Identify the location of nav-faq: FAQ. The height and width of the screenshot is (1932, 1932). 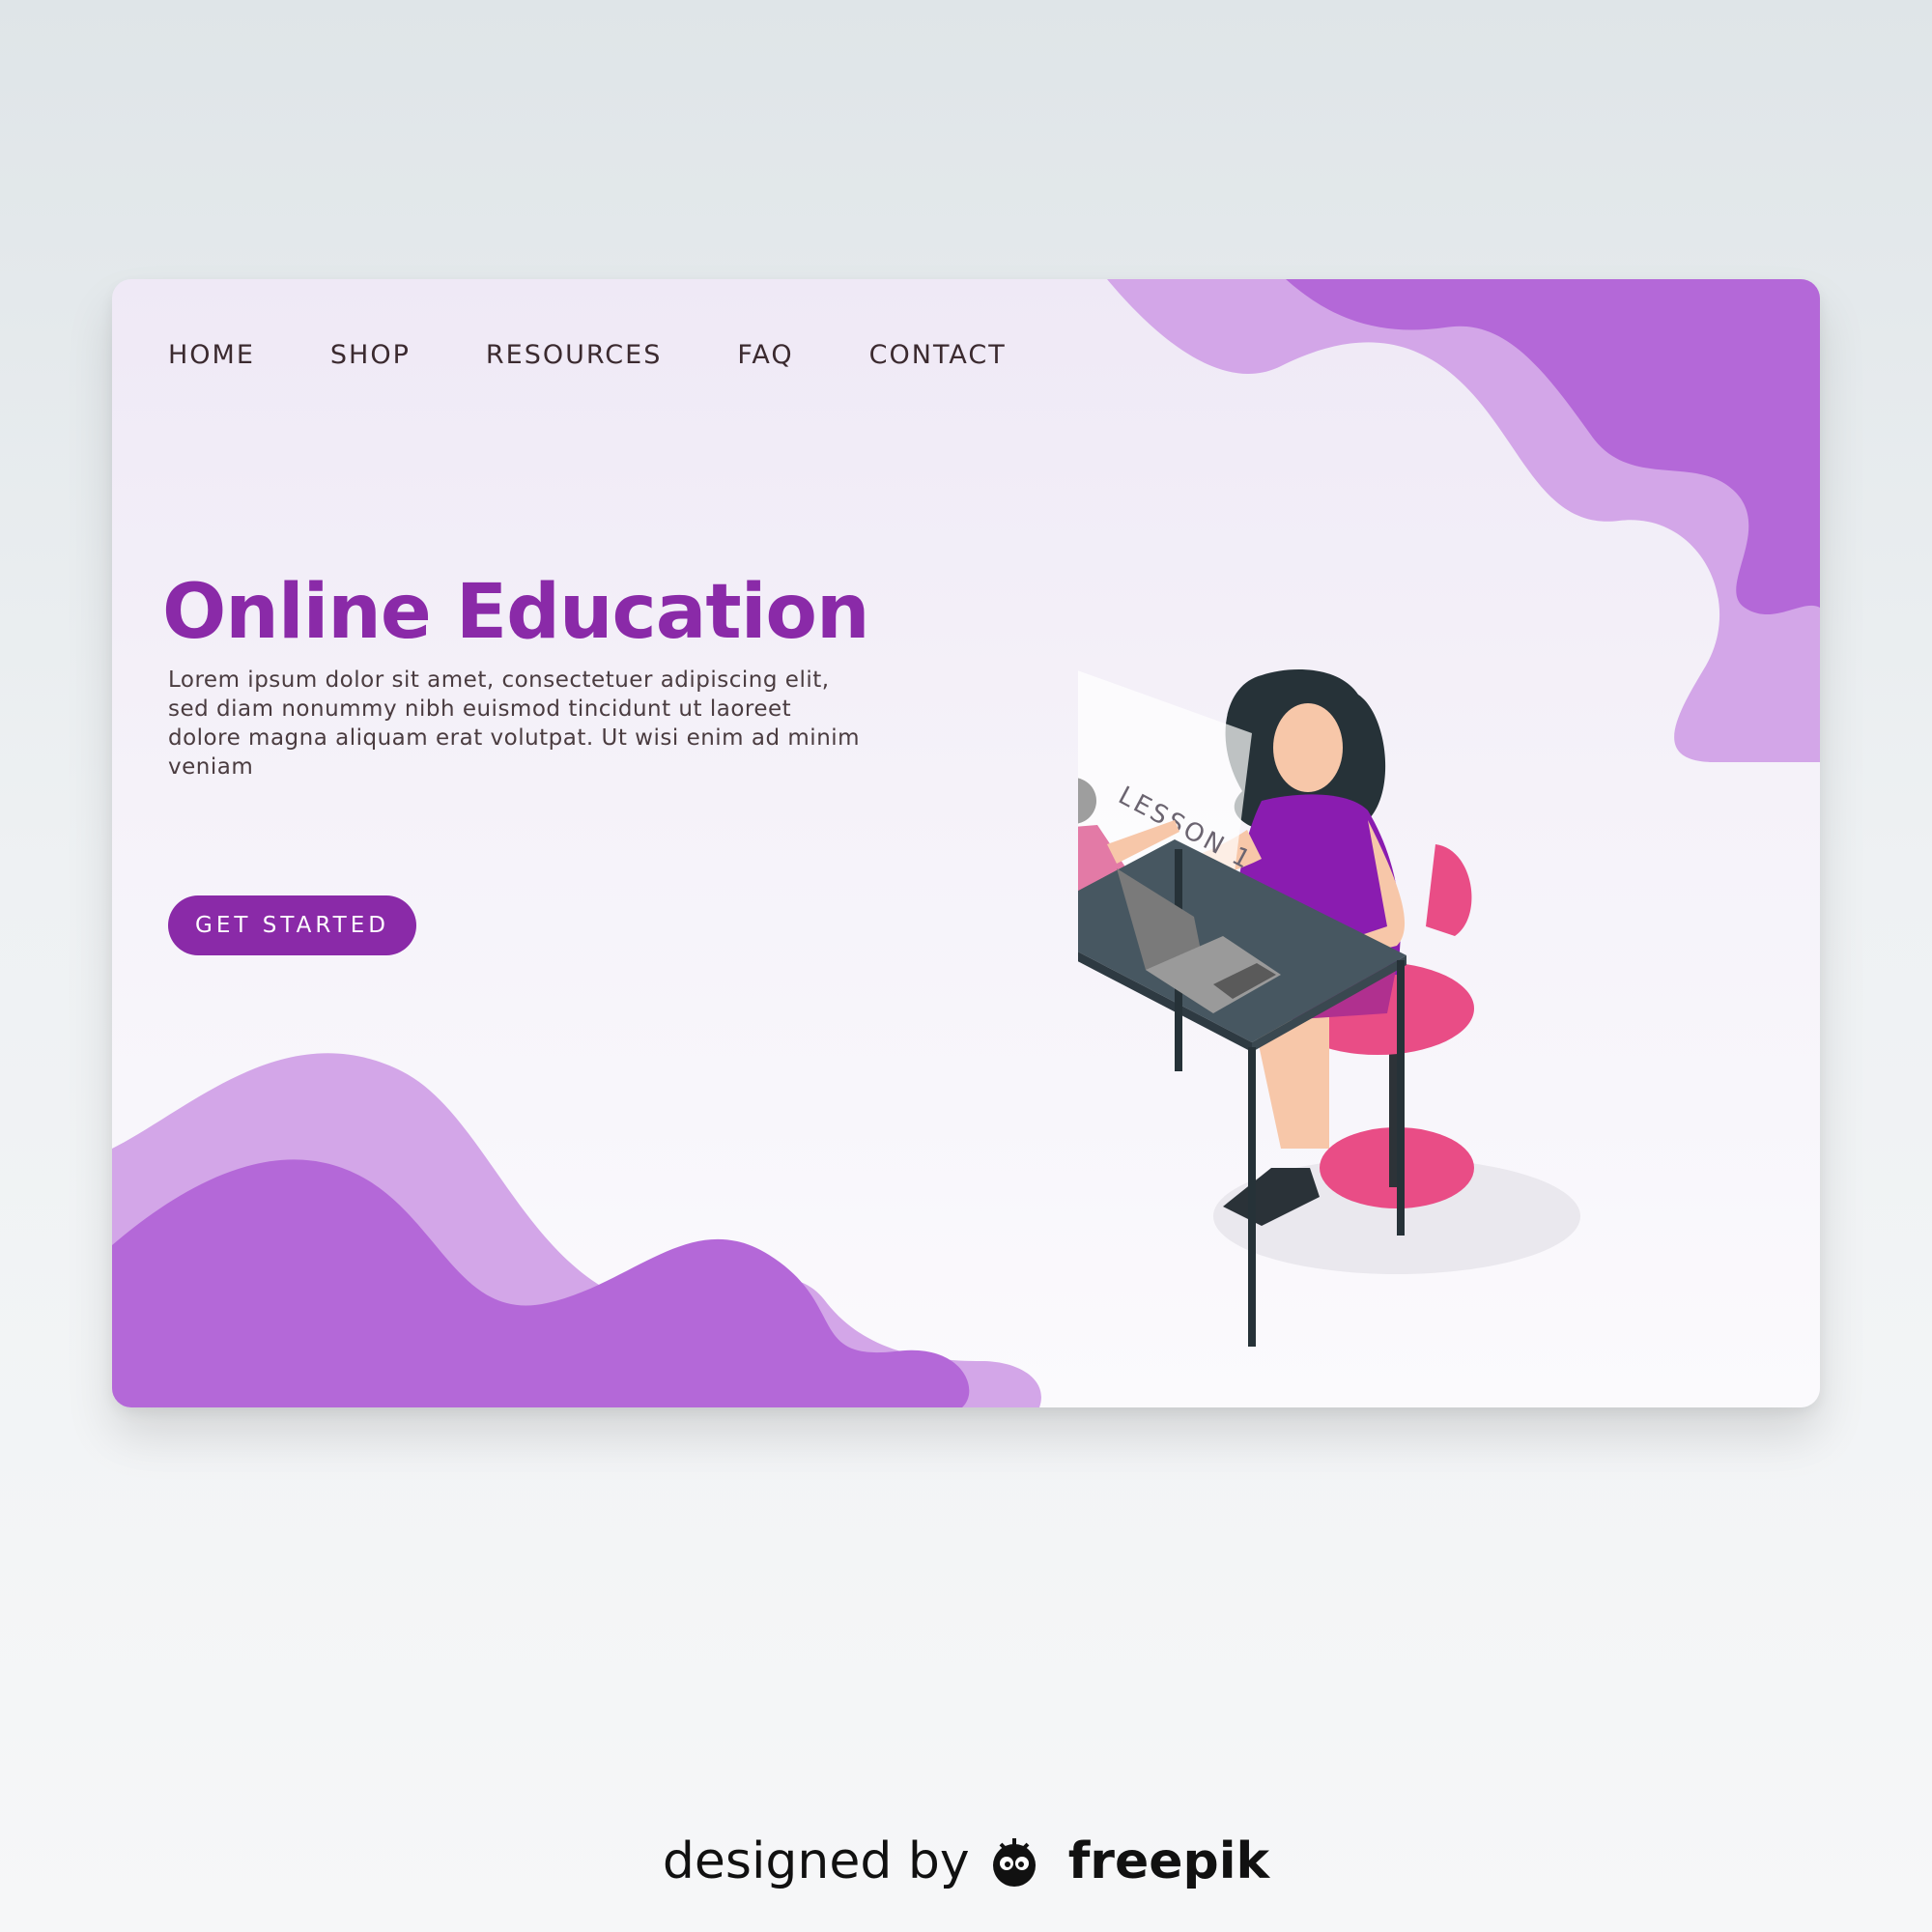
(765, 355).